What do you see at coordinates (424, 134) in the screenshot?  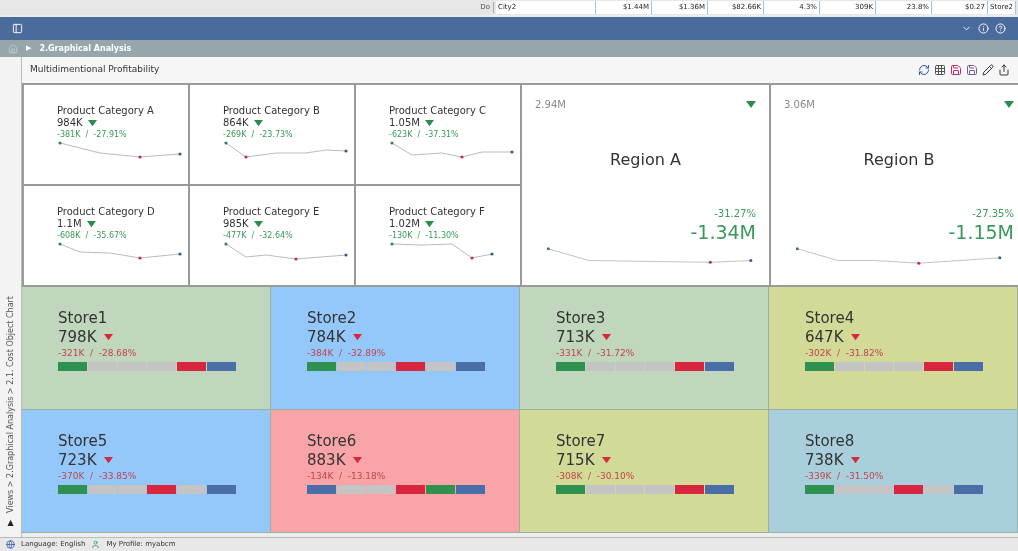 I see `category-delta: -623K / -37.31%` at bounding box center [424, 134].